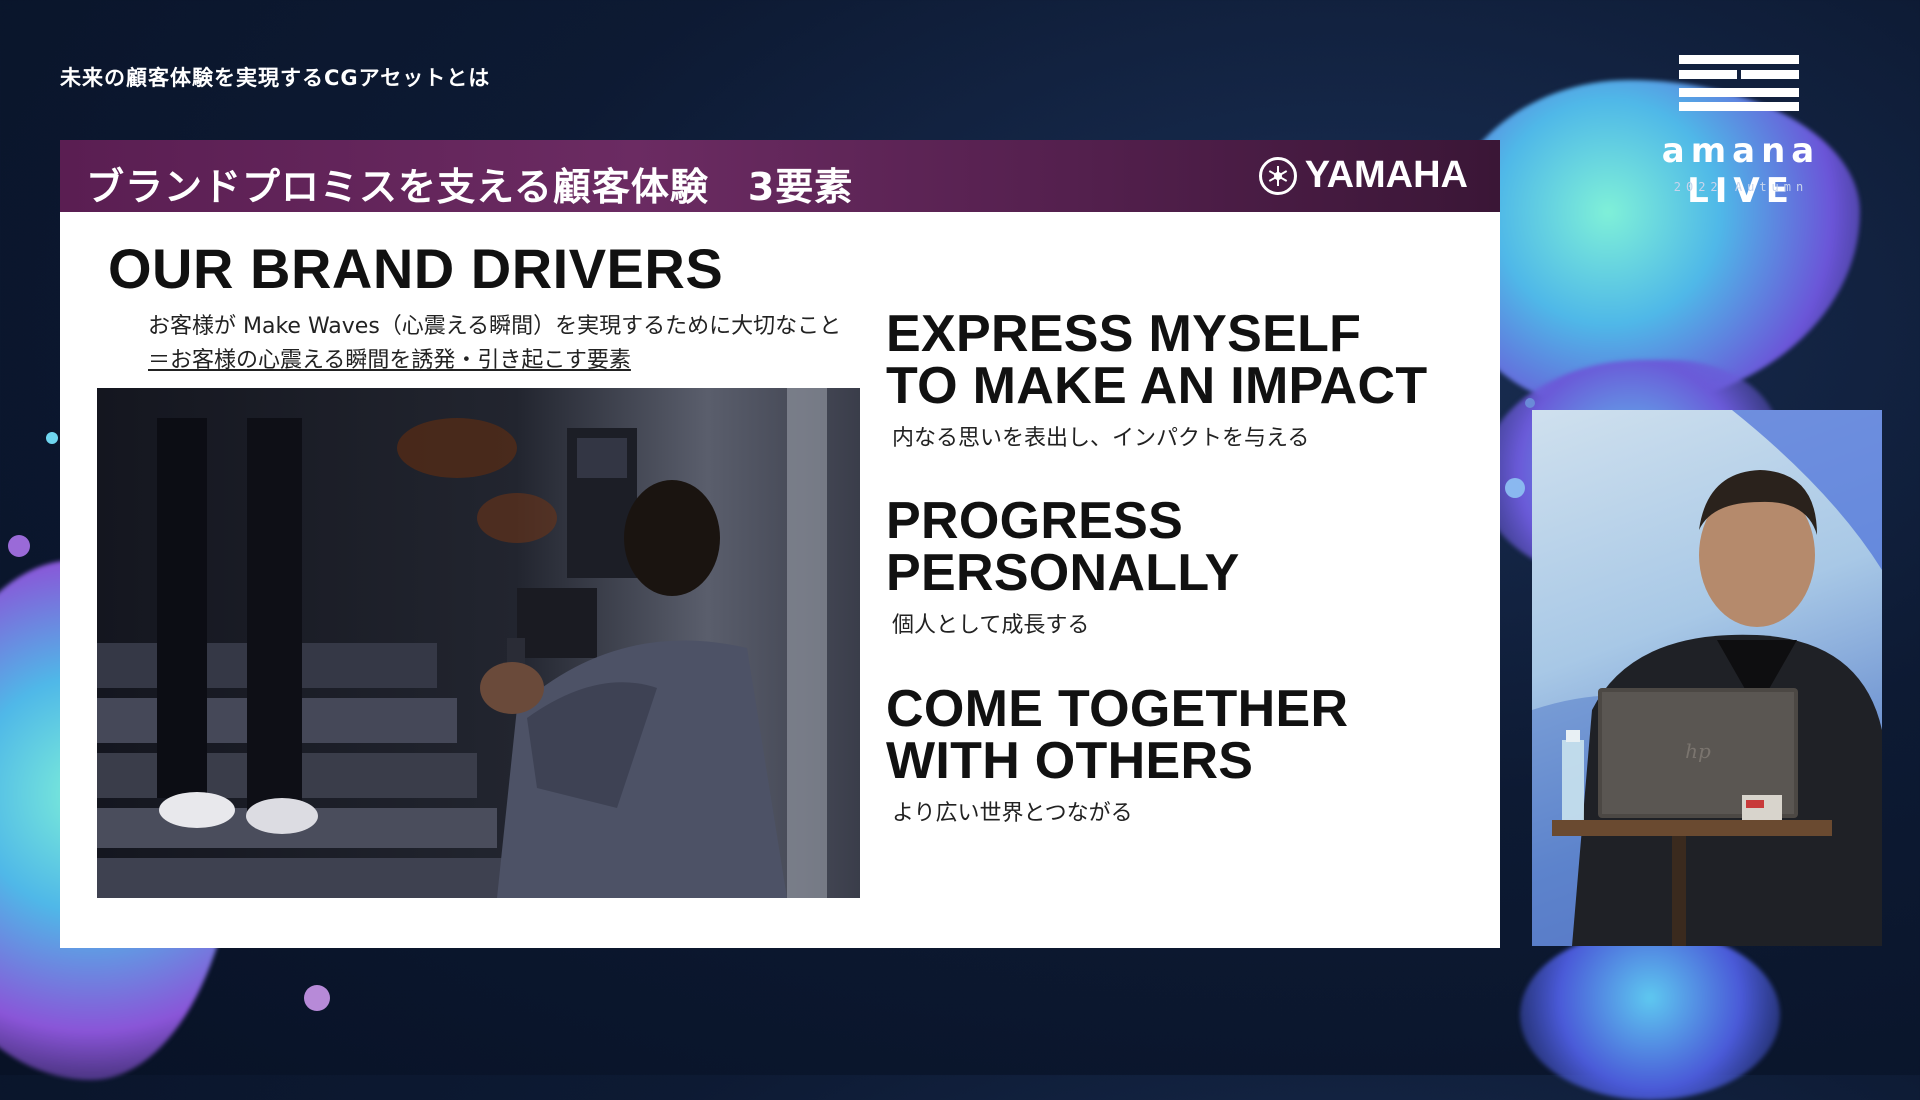 The image size is (1920, 1100). Describe the element at coordinates (416, 268) in the screenshot. I see `slide-heading: OUR BRAND DRIVERS` at that location.